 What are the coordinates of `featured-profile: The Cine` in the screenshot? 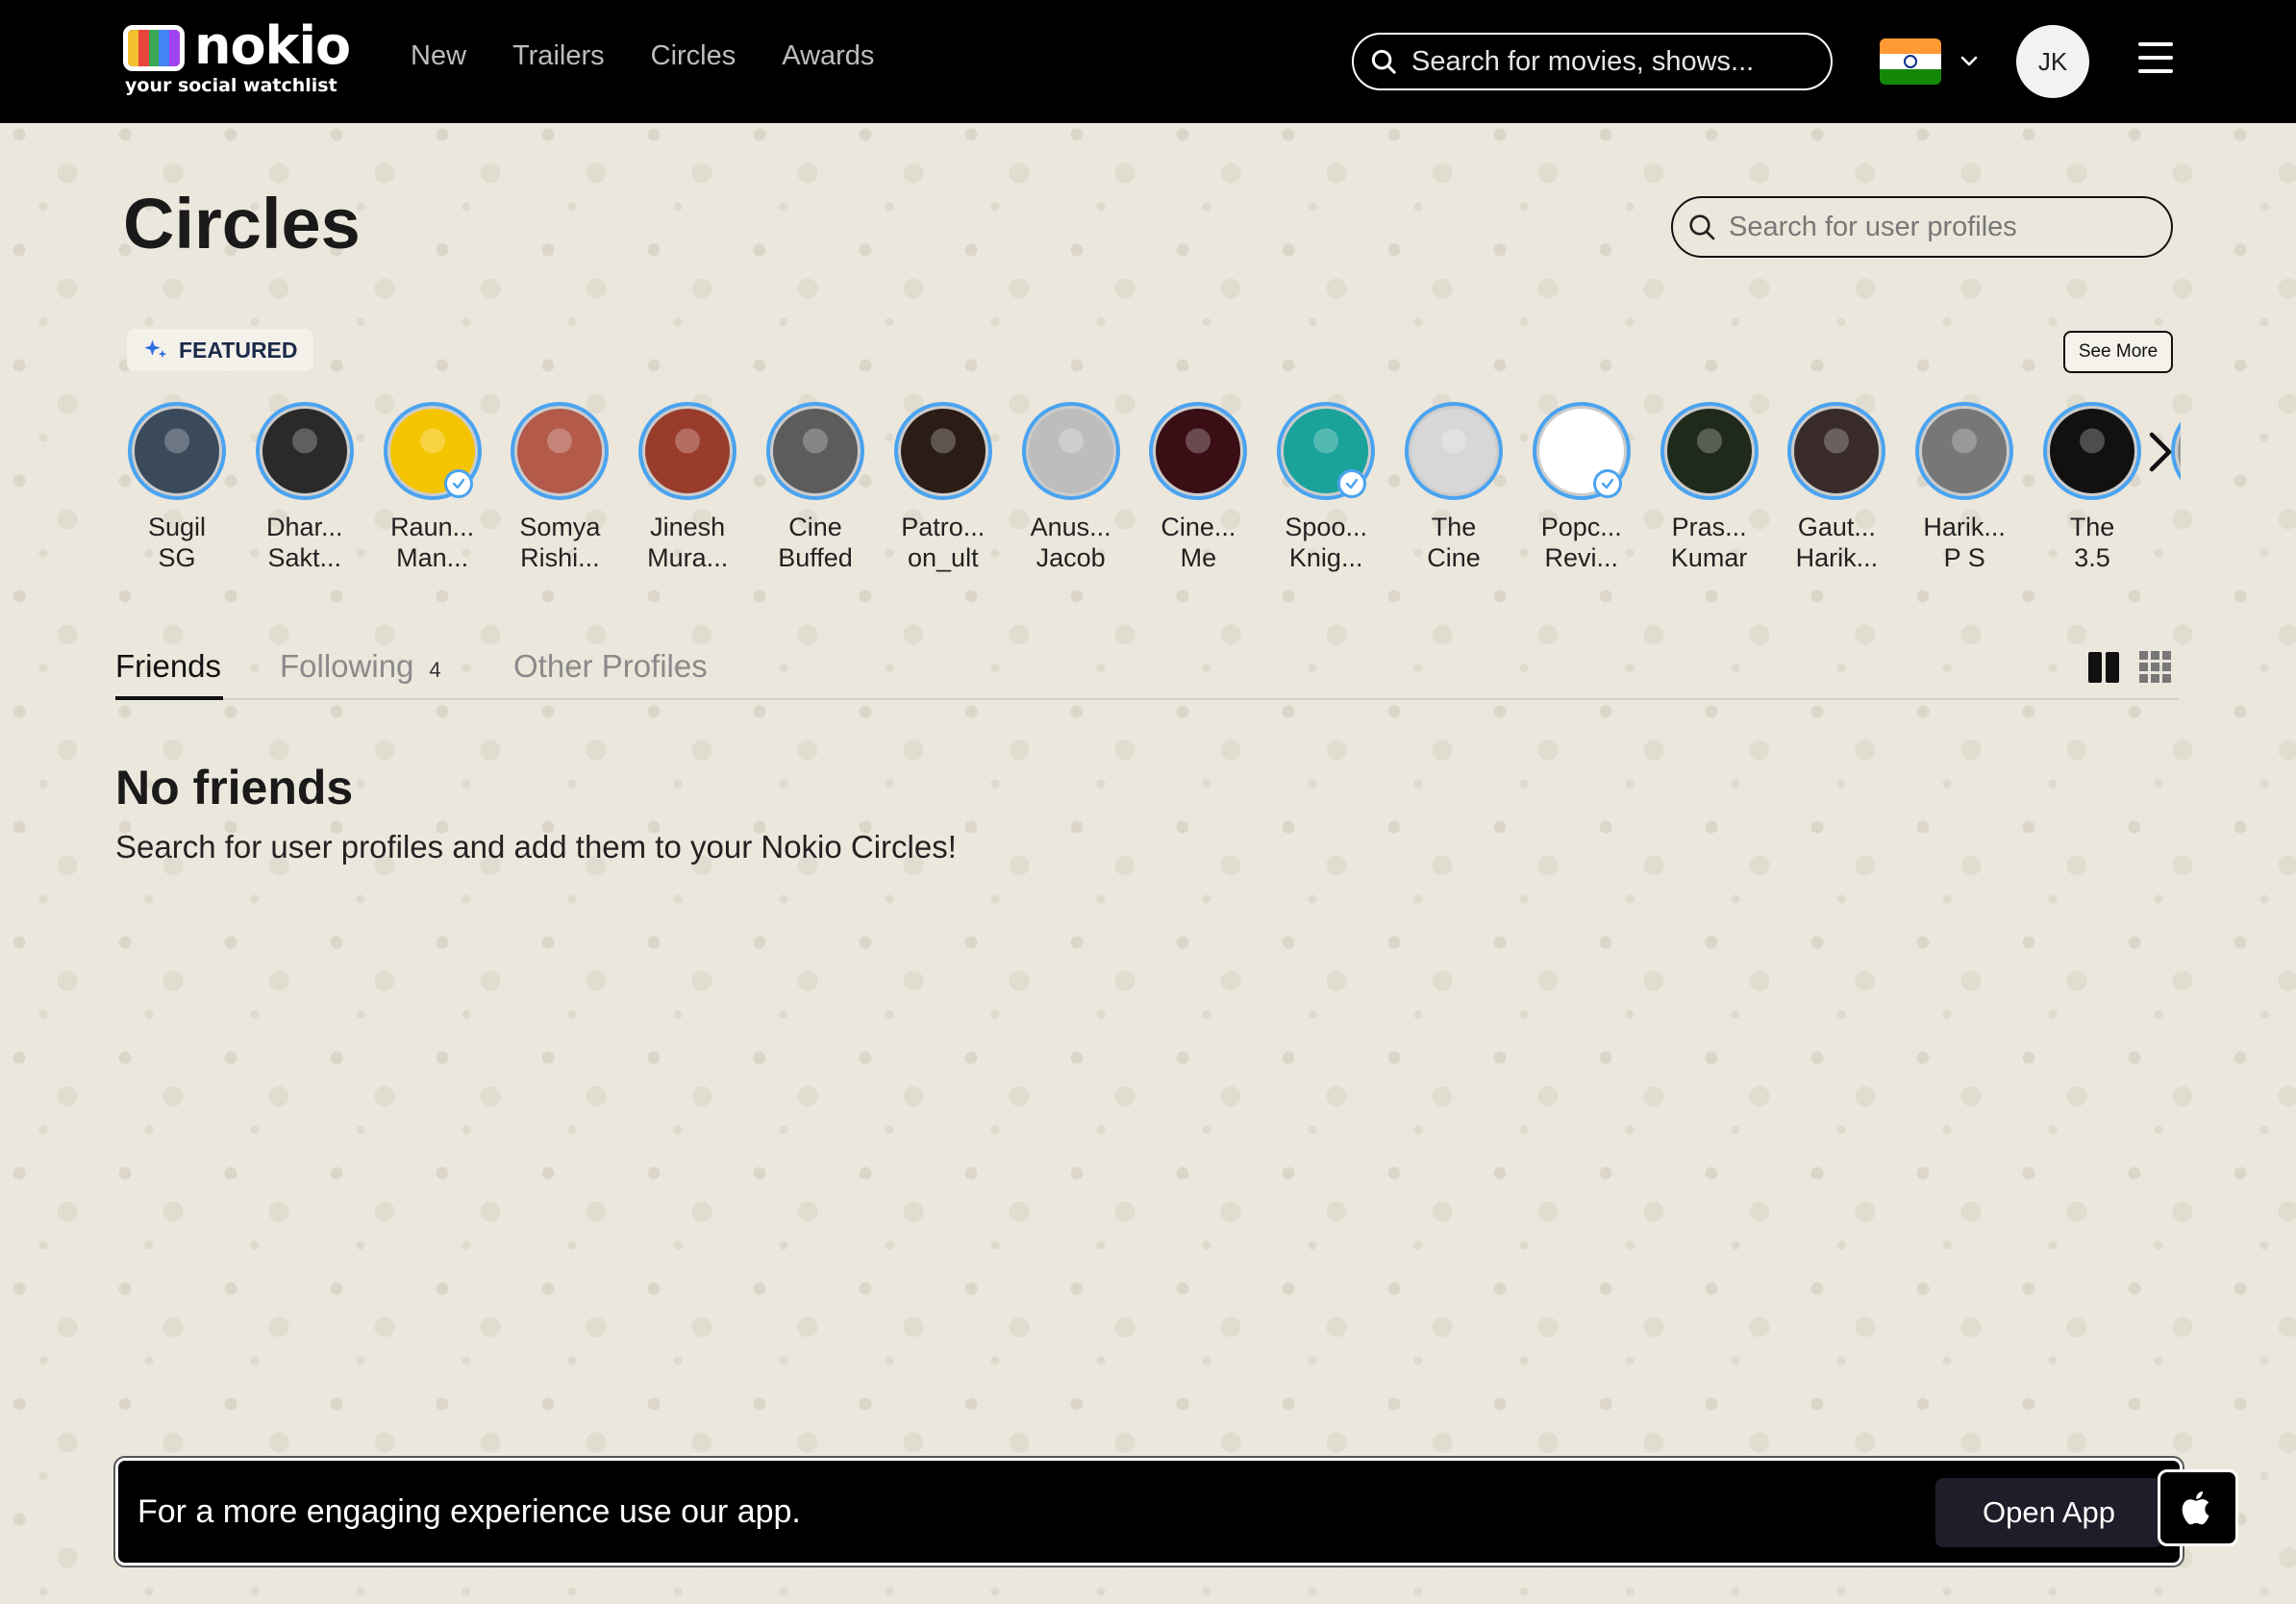 It's located at (1454, 487).